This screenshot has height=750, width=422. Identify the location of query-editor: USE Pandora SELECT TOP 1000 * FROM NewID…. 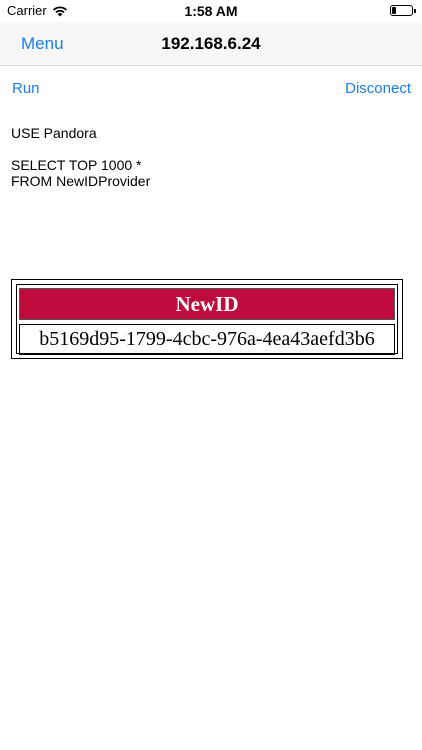
(211, 157).